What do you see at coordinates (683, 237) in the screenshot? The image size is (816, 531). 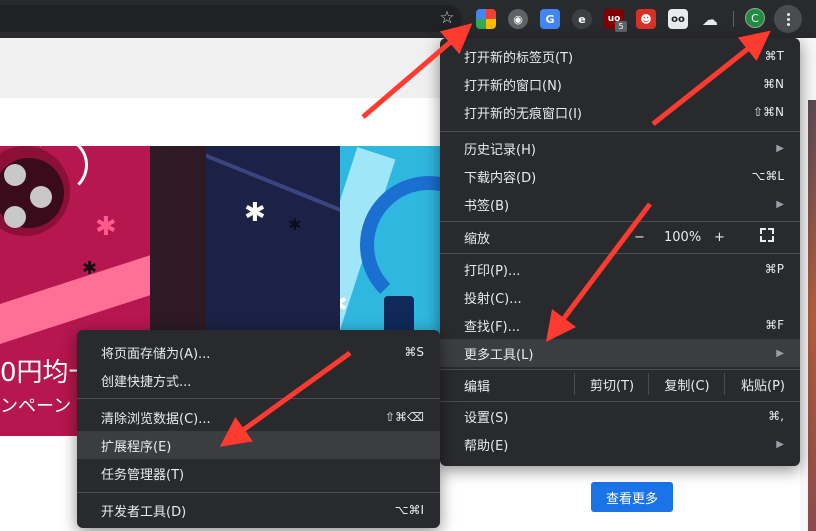 I see `zoom-level: 100%` at bounding box center [683, 237].